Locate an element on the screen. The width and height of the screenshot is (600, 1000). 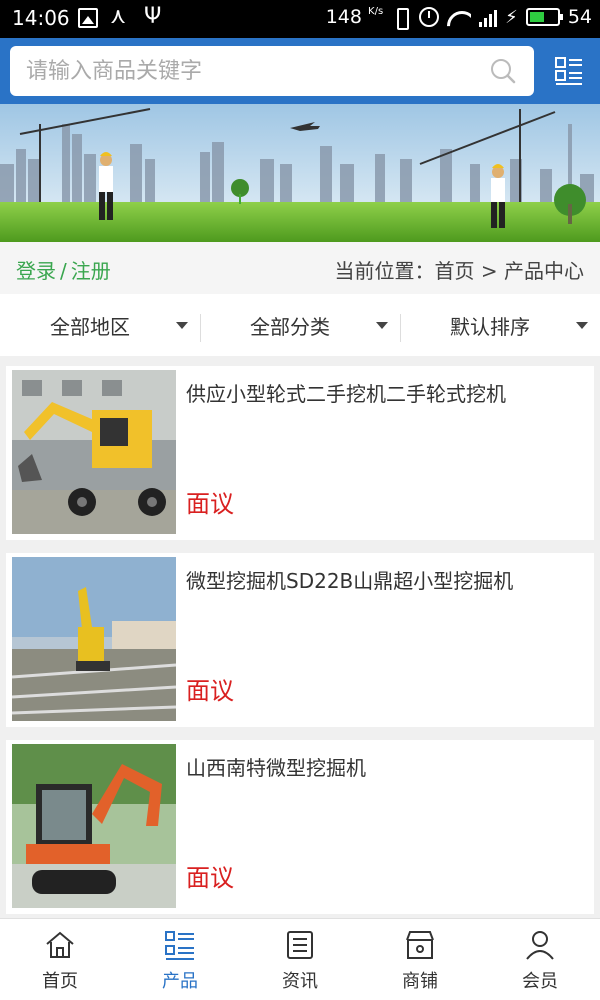
header is located at coordinates (300, 71).